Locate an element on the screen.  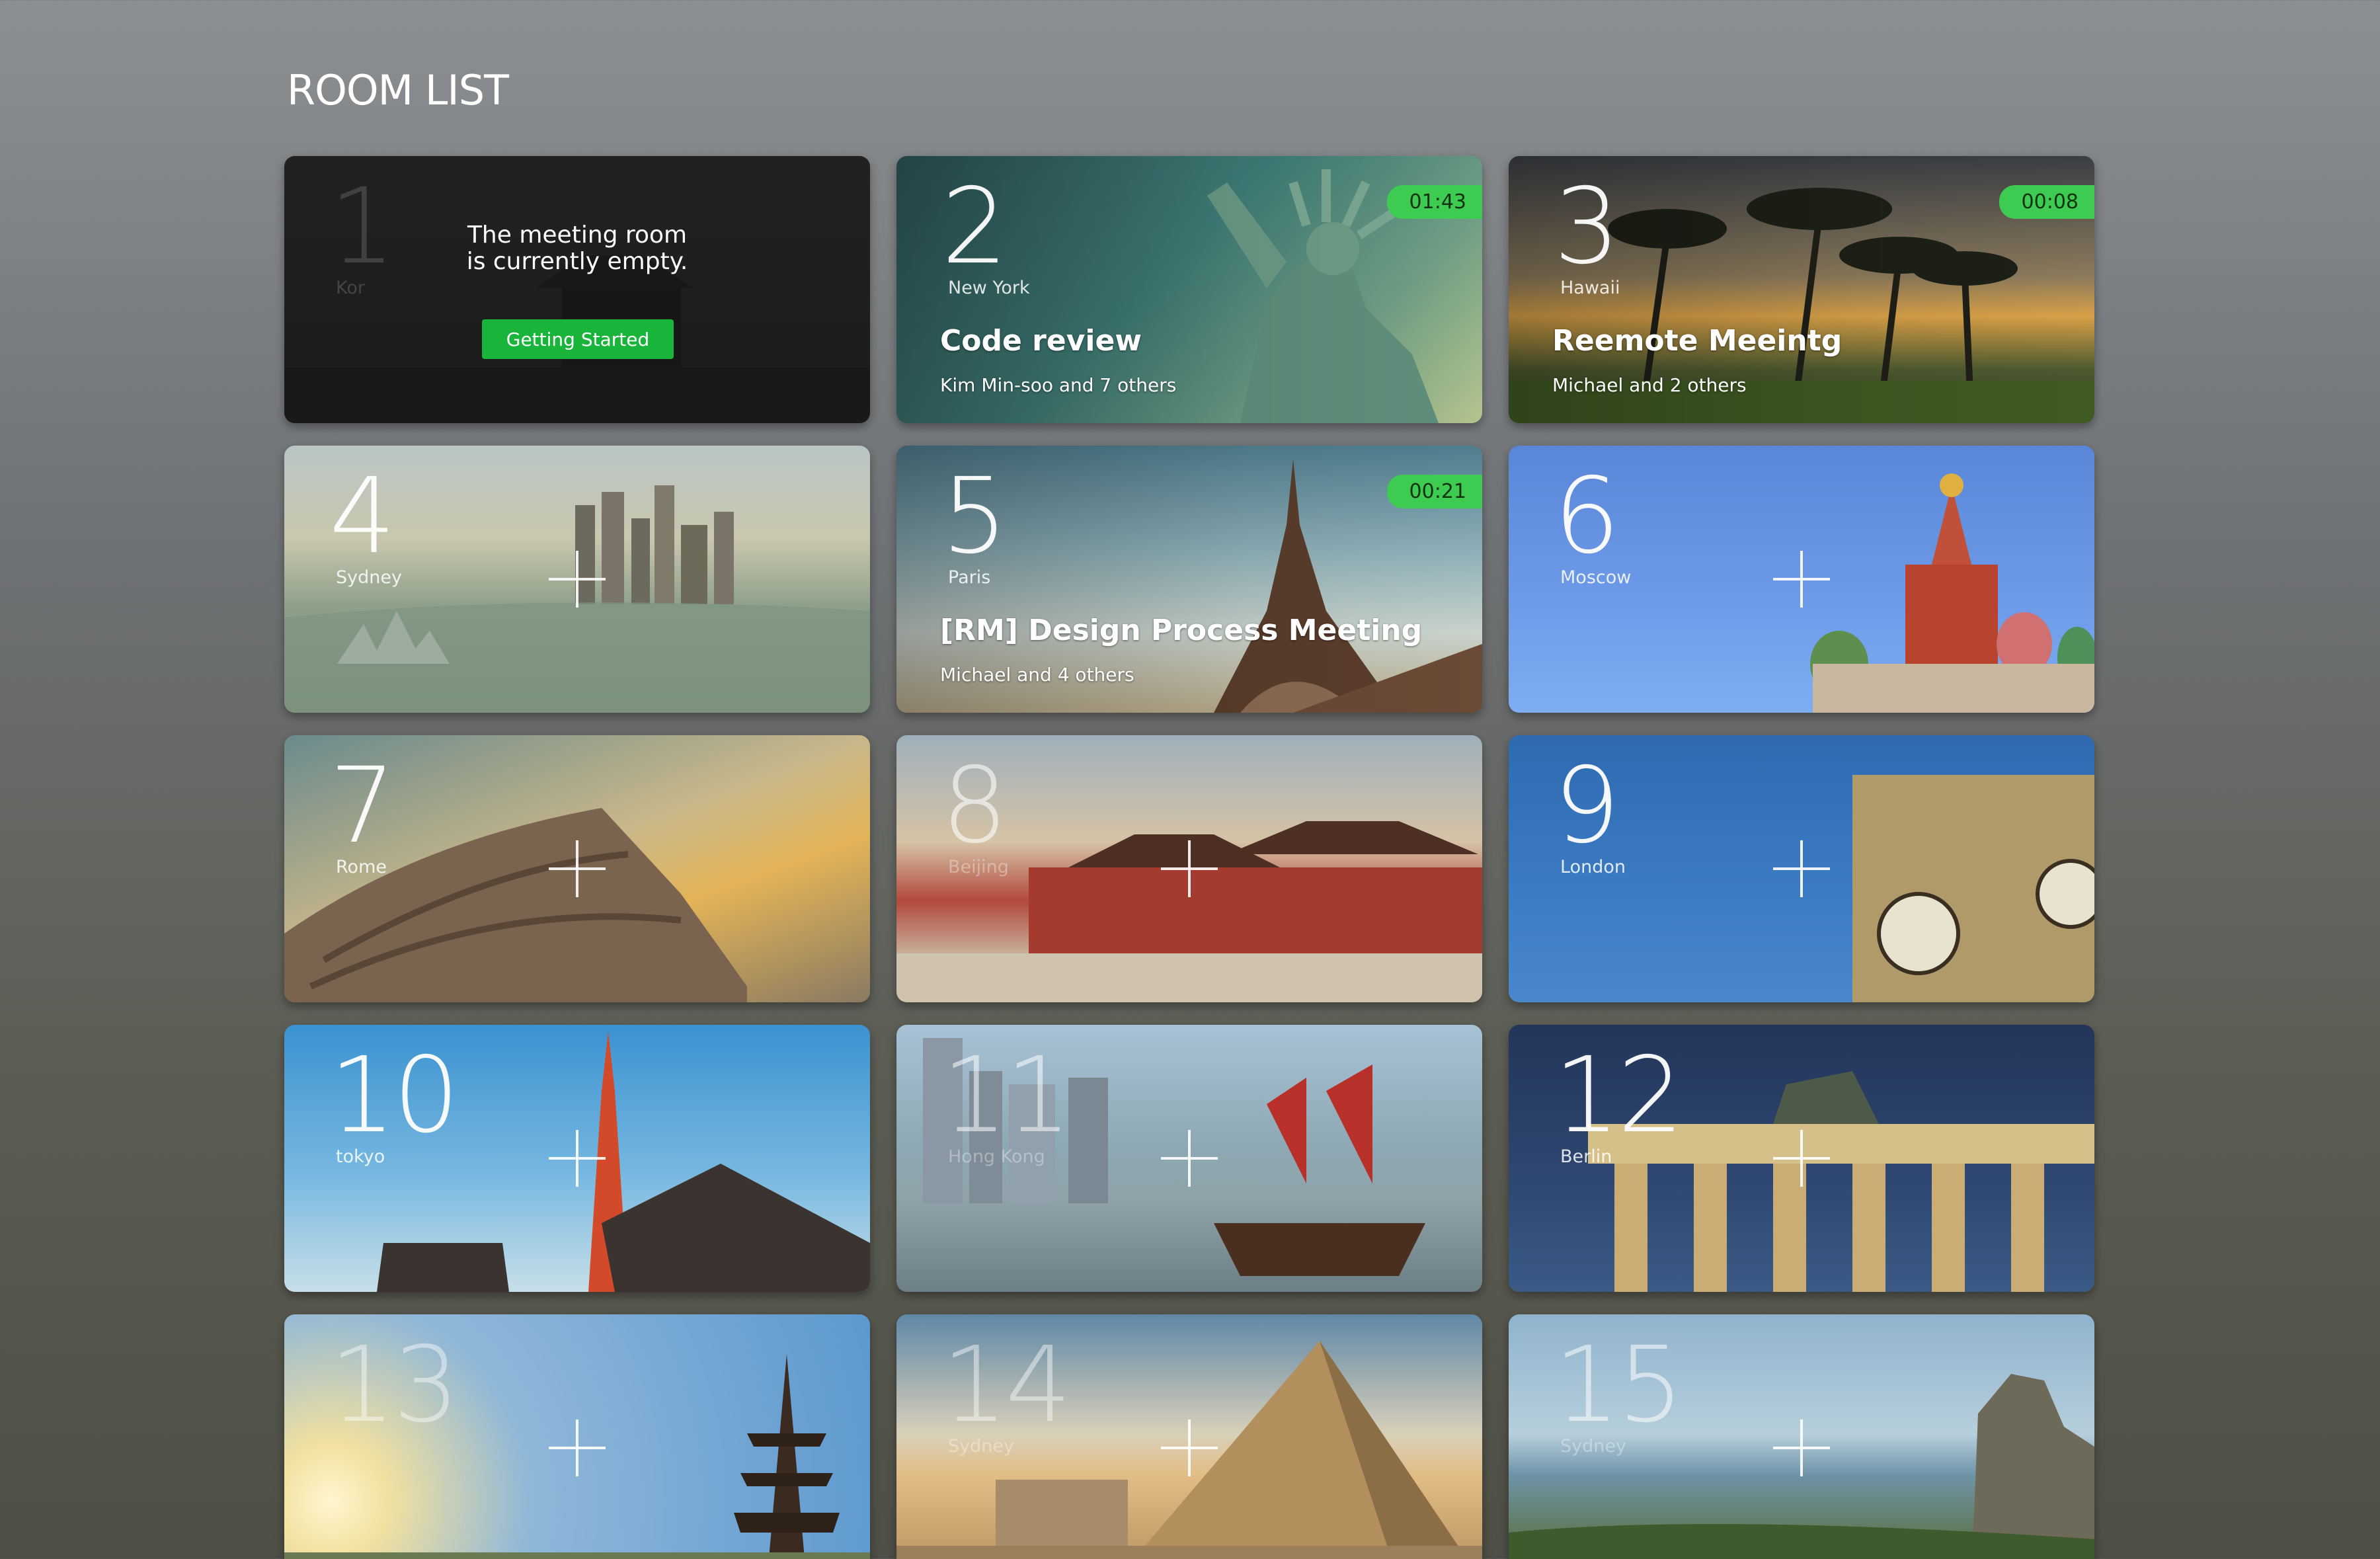
meeting-timer: 01:43 is located at coordinates (1434, 202).